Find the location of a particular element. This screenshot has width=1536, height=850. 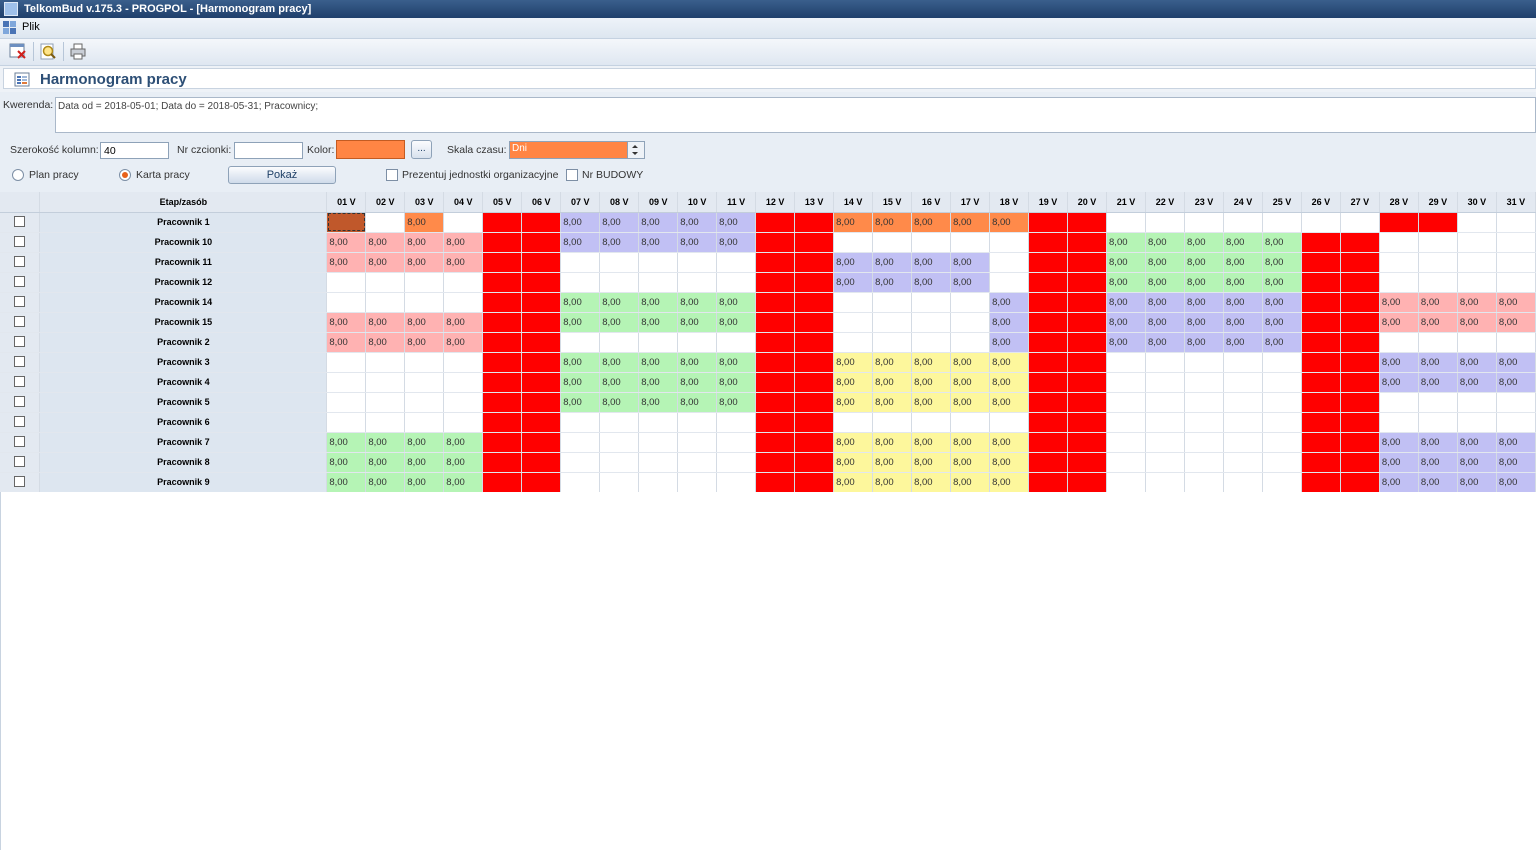

spin-icon is located at coordinates (635, 150).